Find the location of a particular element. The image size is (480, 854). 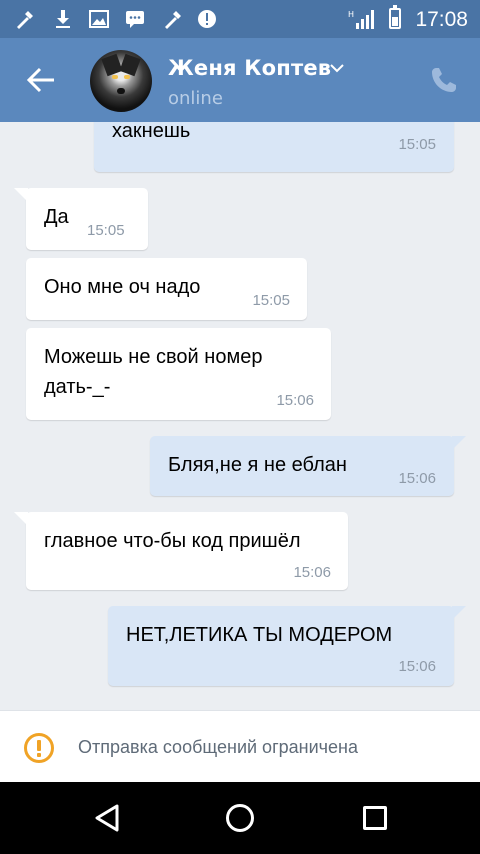

chat-header: Женя Коптев online is located at coordinates (240, 80).